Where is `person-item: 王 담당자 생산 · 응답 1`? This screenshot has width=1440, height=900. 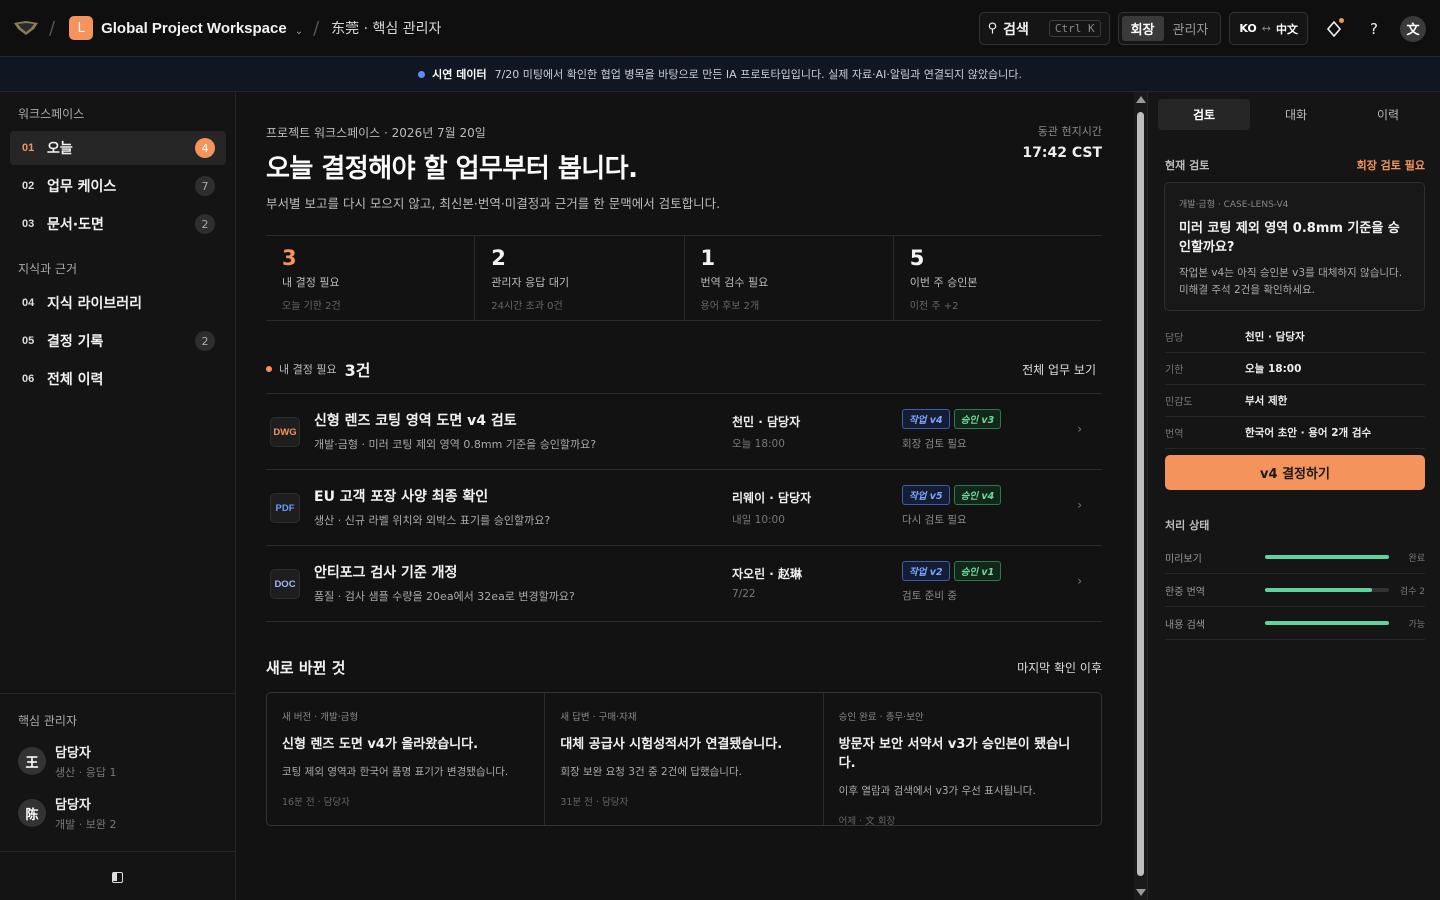 person-item: 王 담당자 생산 · 응답 1 is located at coordinates (67, 761).